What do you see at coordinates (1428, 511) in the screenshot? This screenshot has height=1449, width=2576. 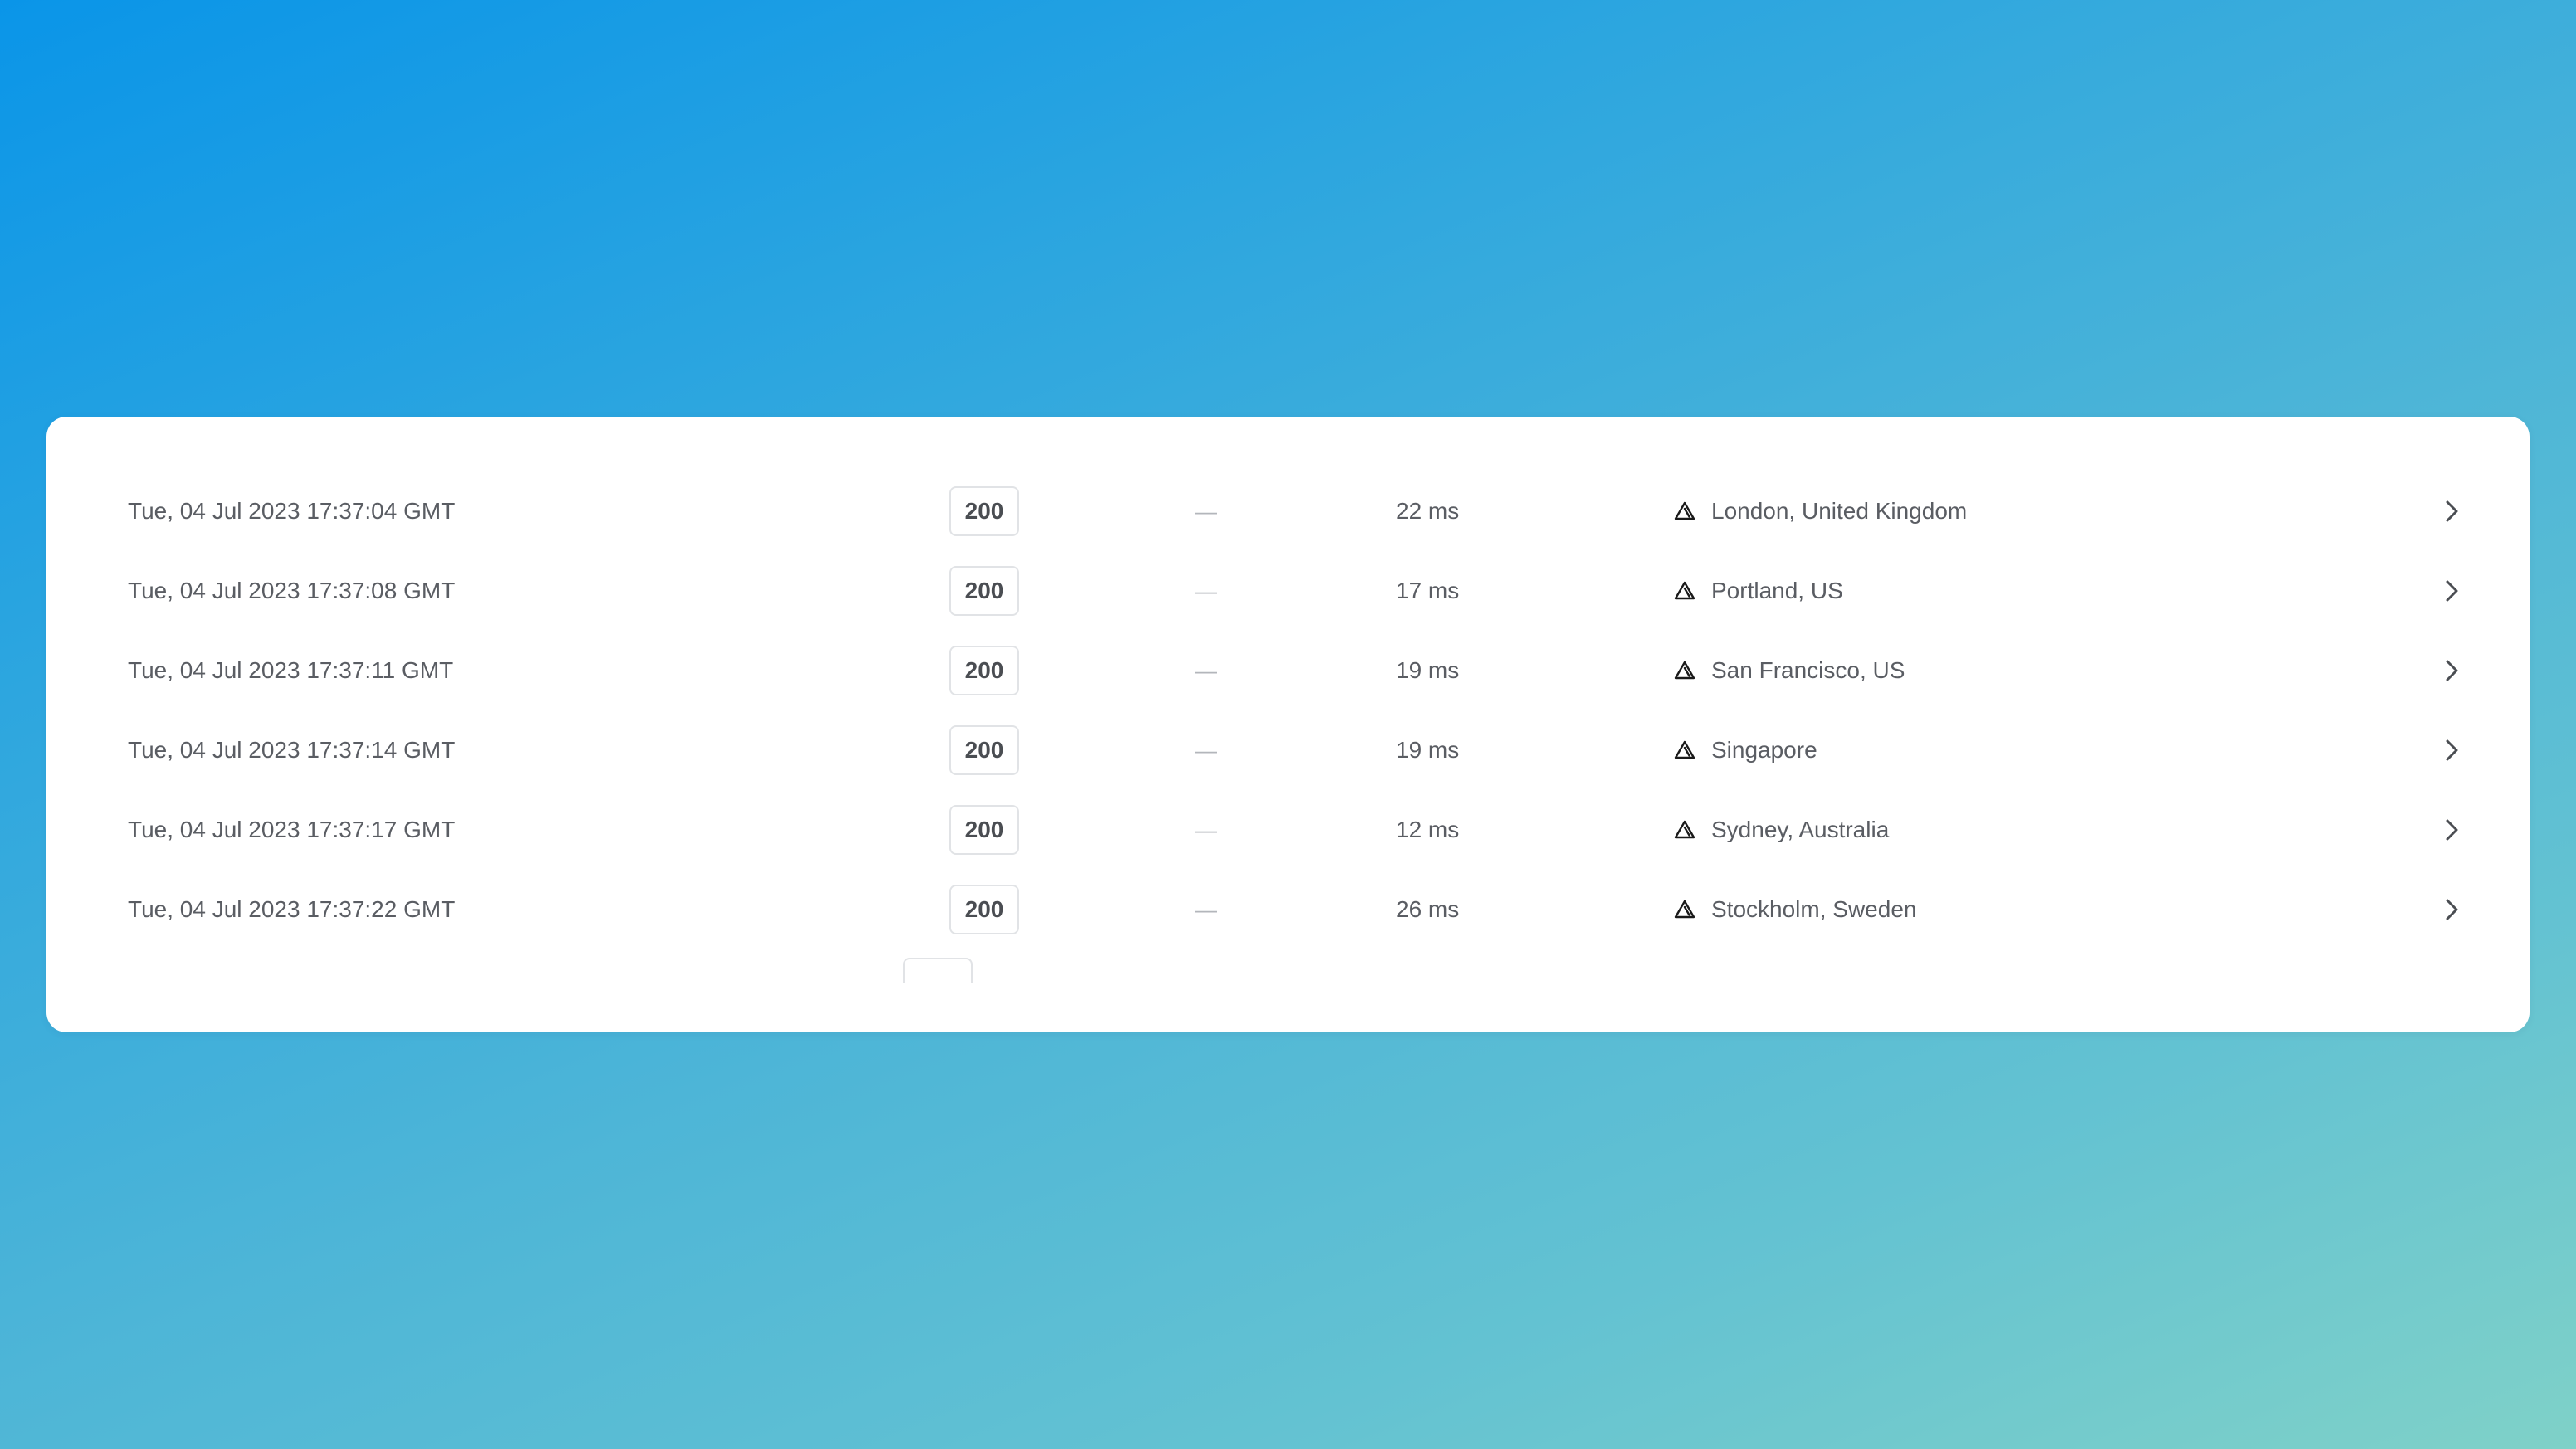 I see `latency-value: 22 ms` at bounding box center [1428, 511].